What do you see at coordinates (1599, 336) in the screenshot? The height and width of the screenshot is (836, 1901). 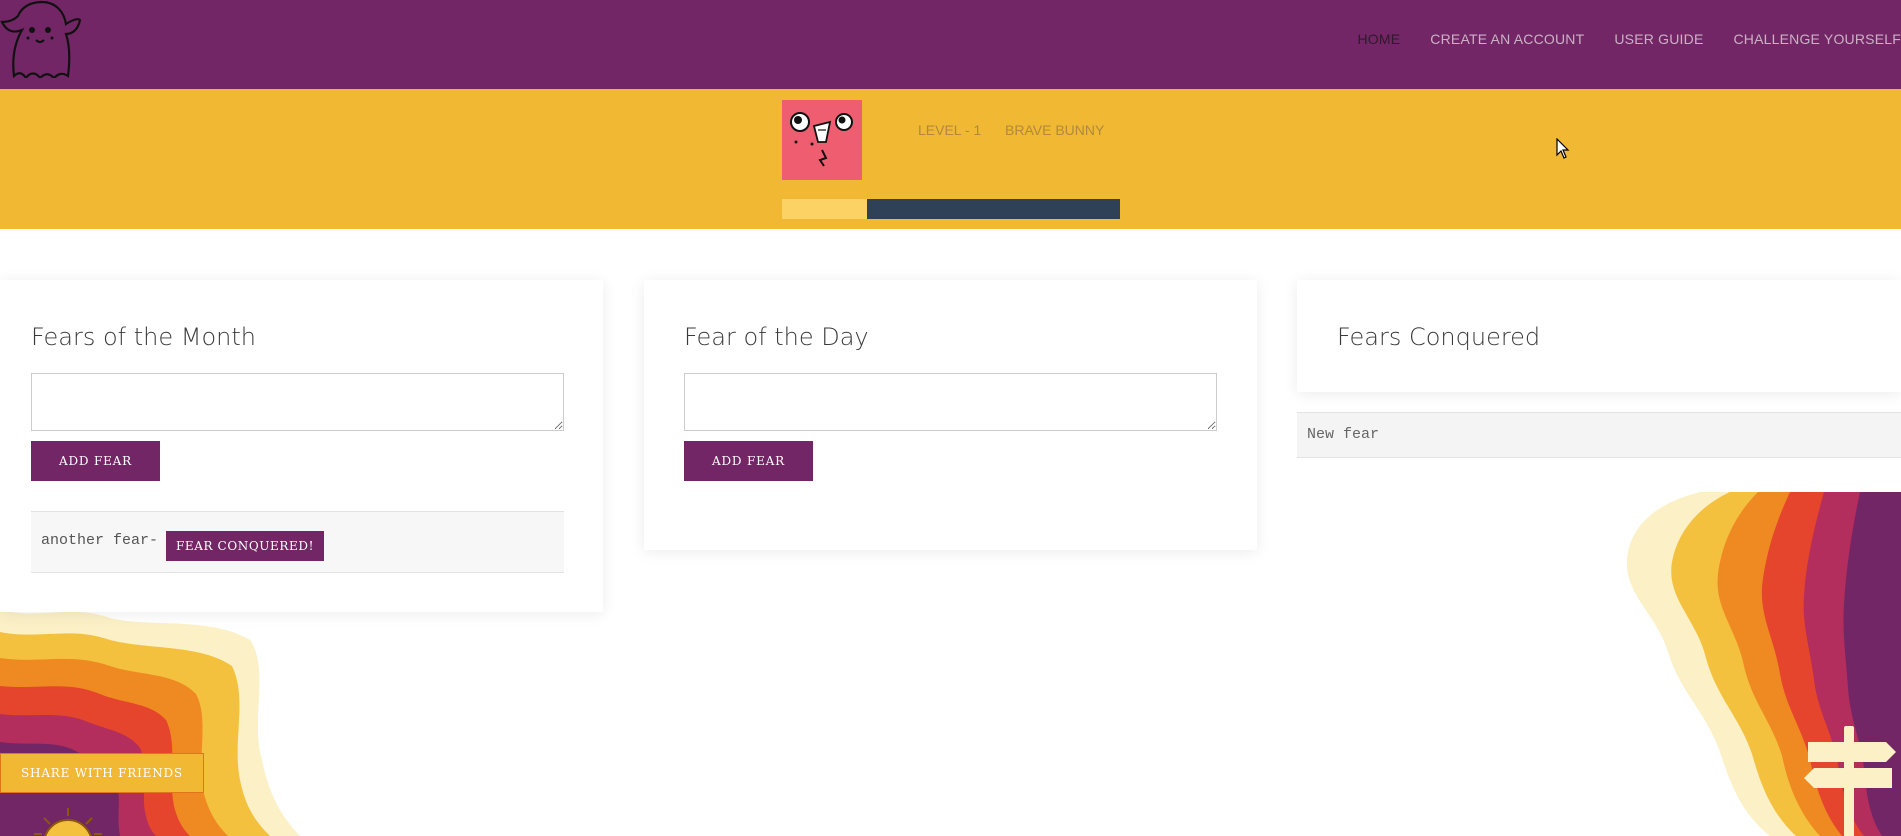 I see `fears-conquered-card: Fears Conquered` at bounding box center [1599, 336].